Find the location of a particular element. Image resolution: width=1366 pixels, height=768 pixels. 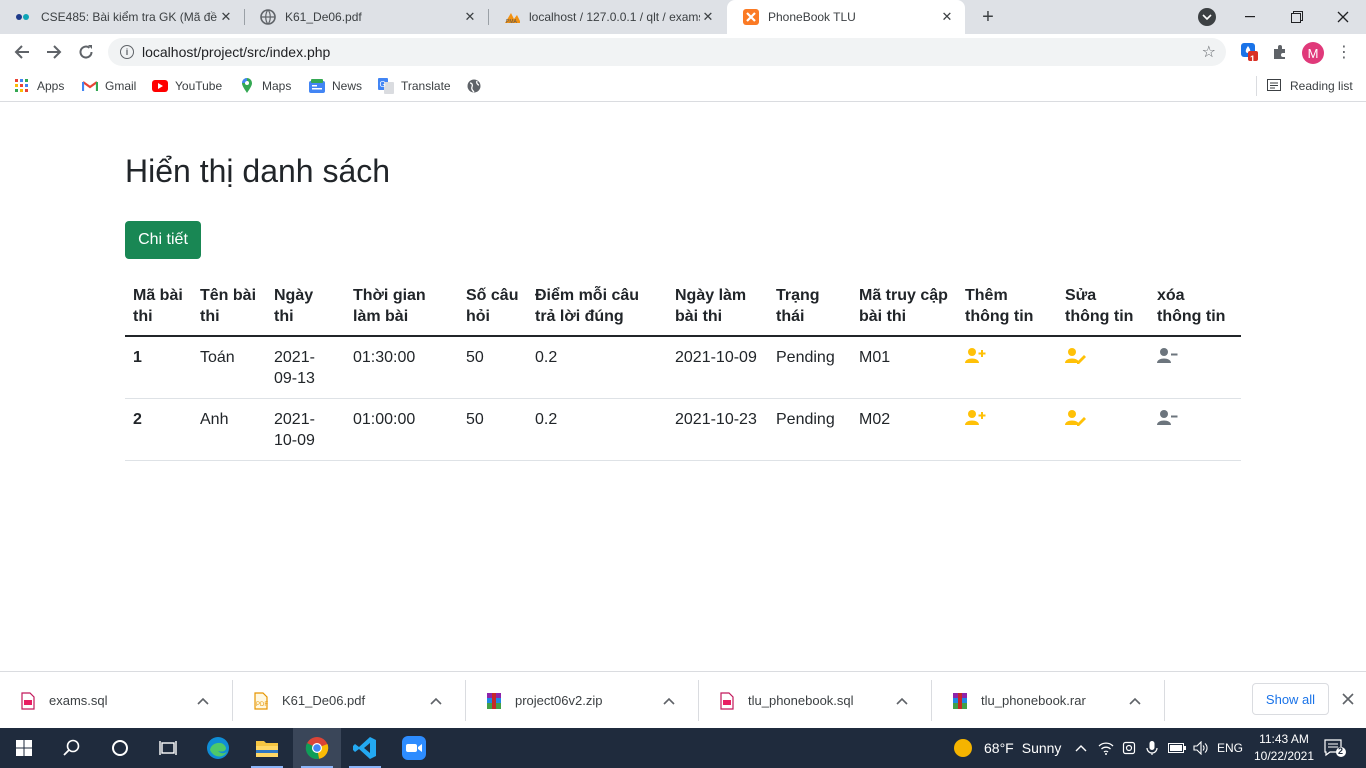

microphone-icon is located at coordinates (1152, 748).